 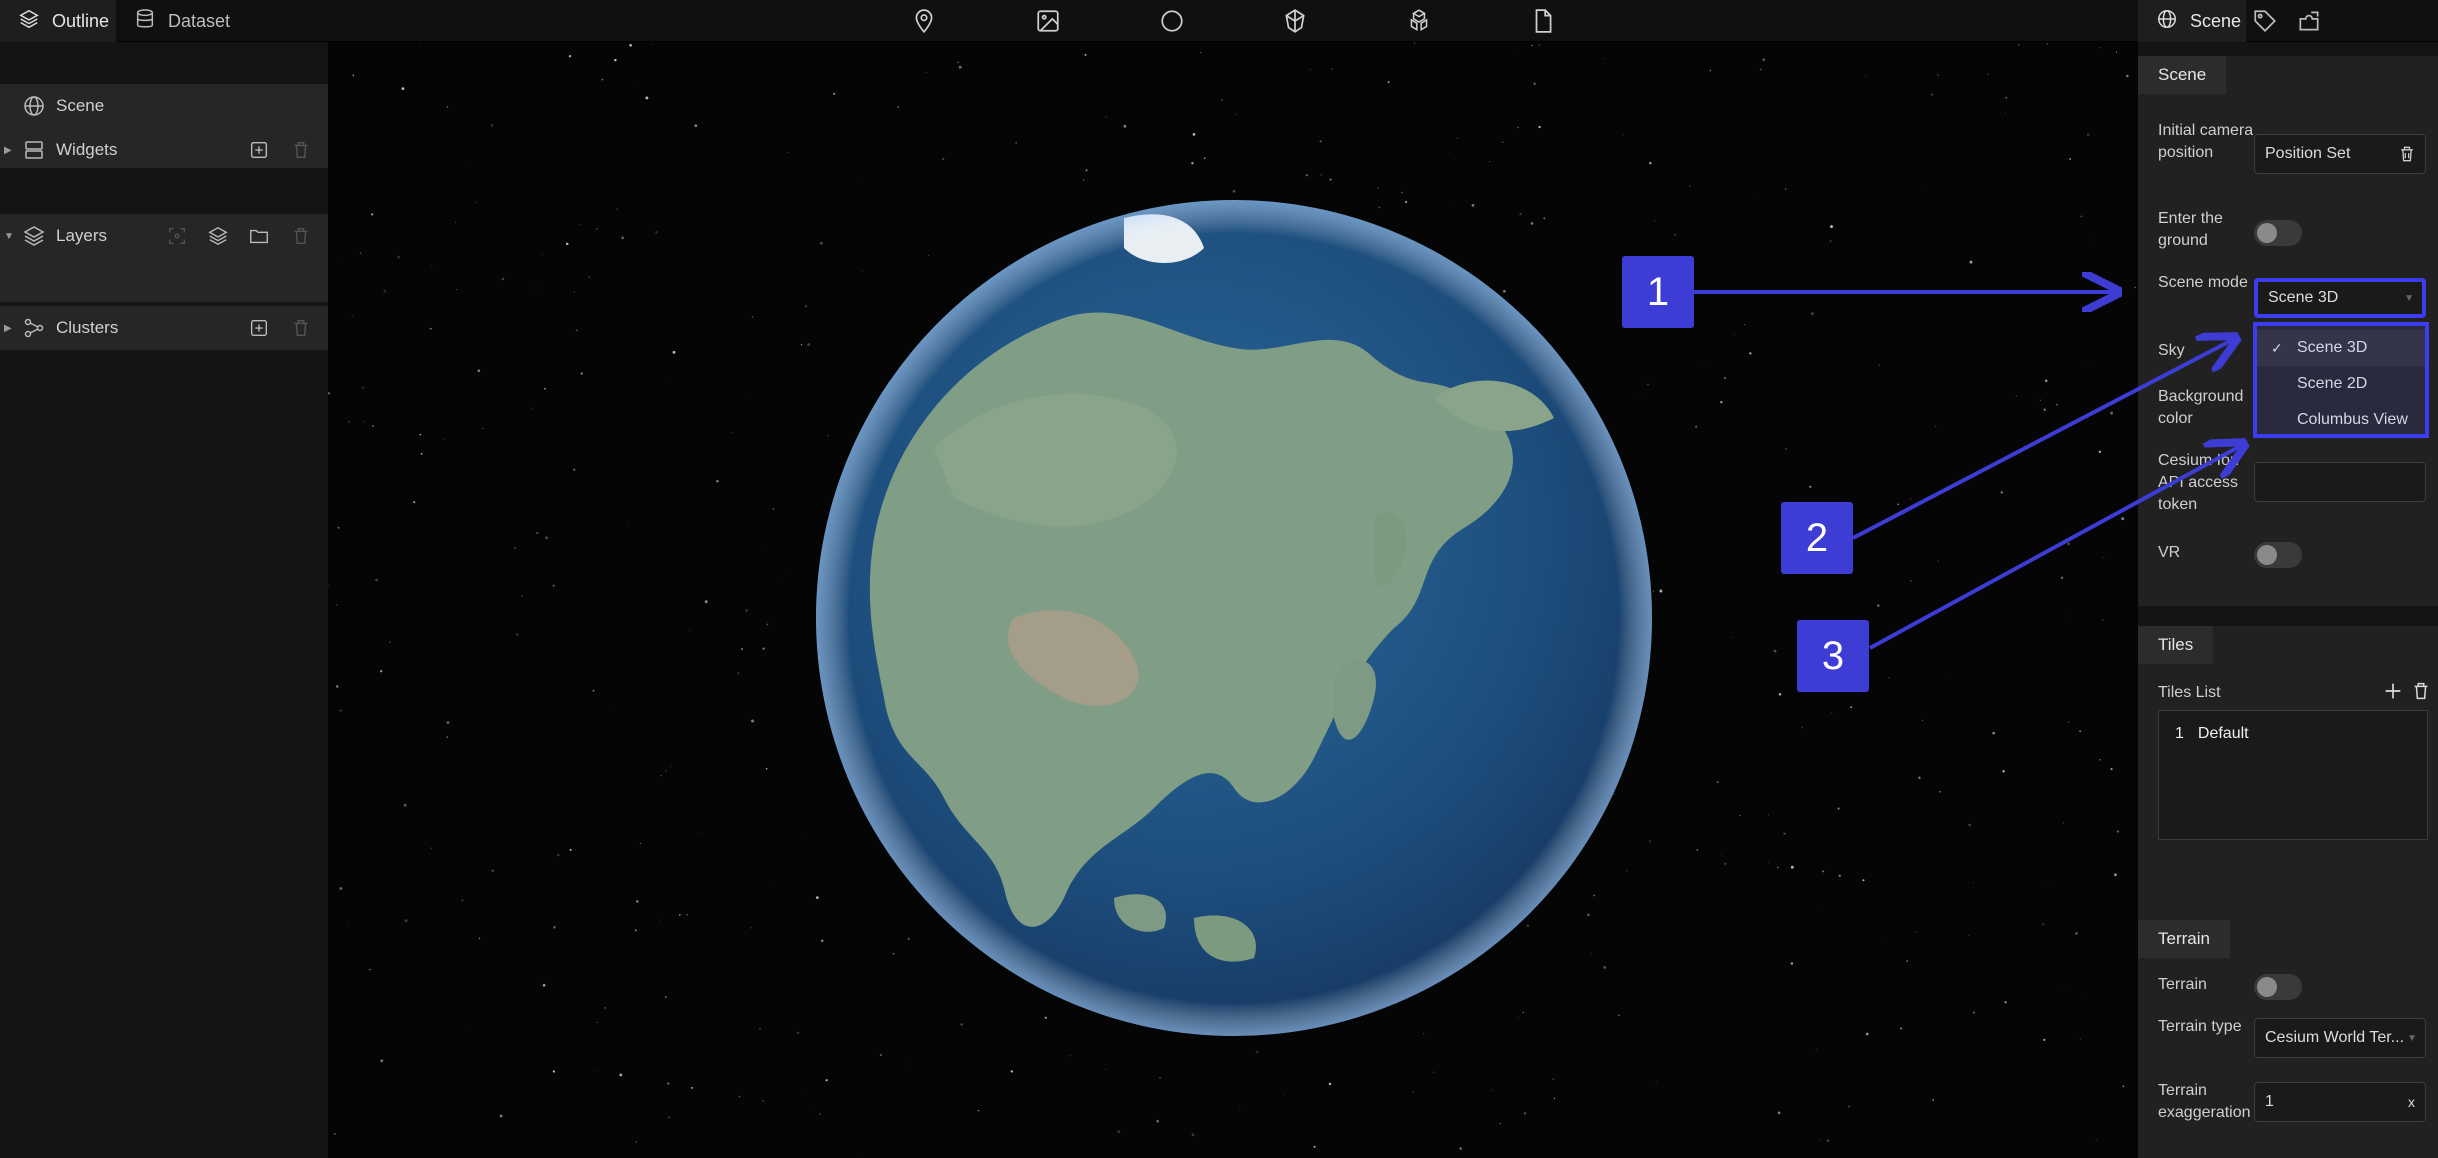 I want to click on outline-item-clusters: ▶ Clusters, so click(x=164, y=328).